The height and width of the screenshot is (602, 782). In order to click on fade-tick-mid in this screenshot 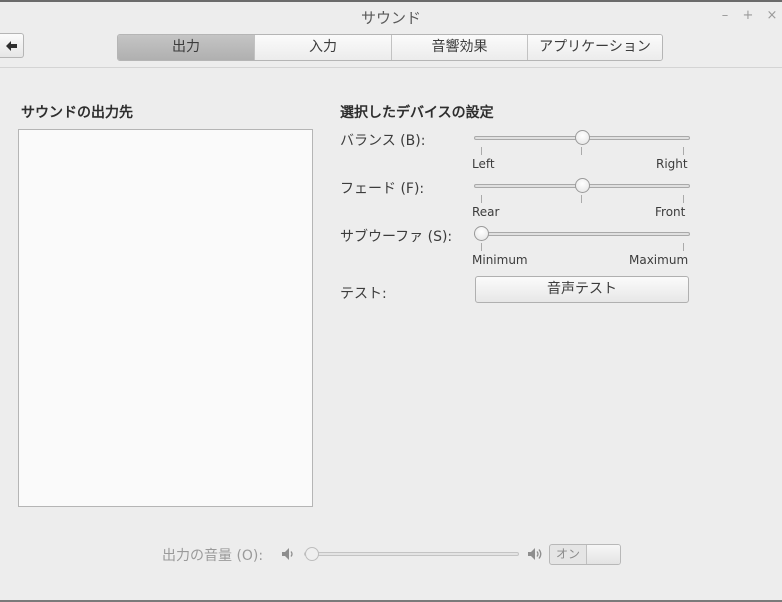, I will do `click(581, 199)`.